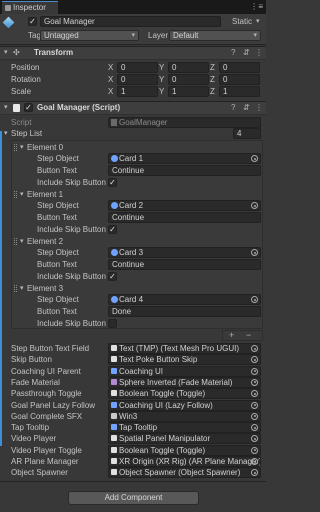  Describe the element at coordinates (137, 67) in the screenshot. I see `position-x-field: 0` at that location.